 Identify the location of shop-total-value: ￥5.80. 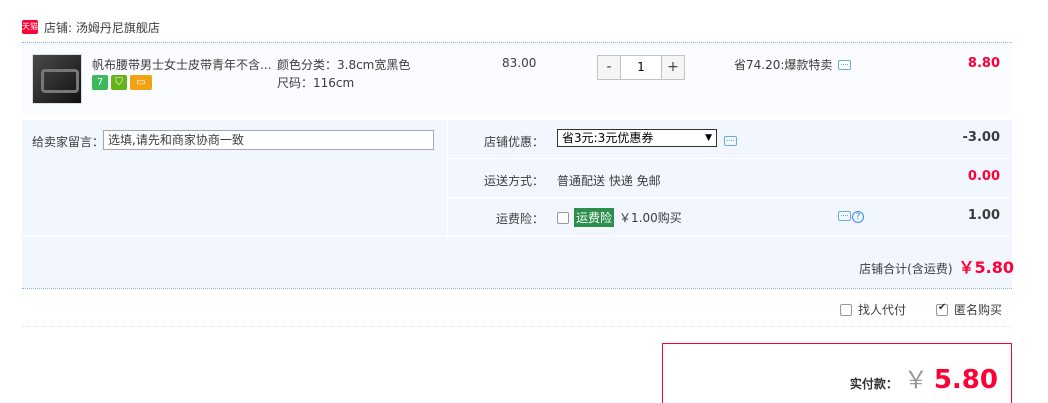
(986, 267).